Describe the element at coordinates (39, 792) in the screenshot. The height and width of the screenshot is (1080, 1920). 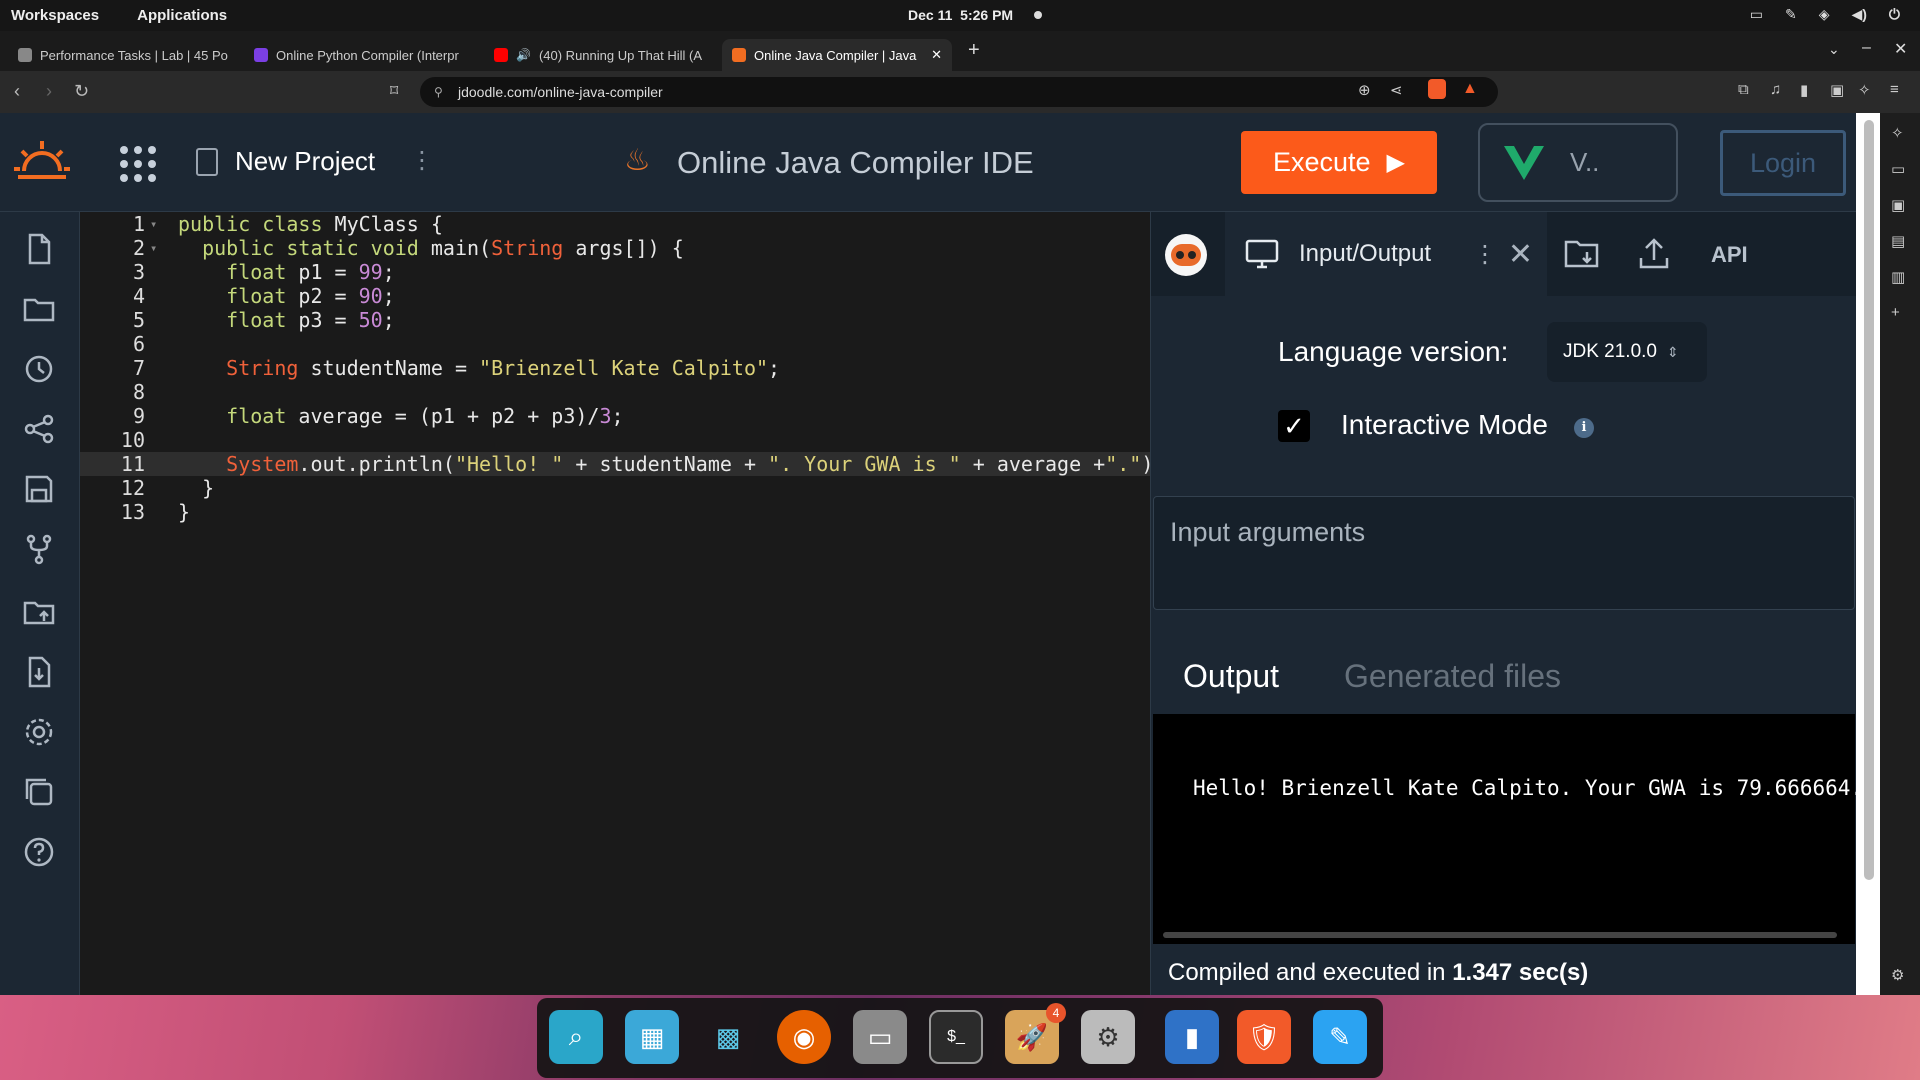
I see `copy-icon` at that location.